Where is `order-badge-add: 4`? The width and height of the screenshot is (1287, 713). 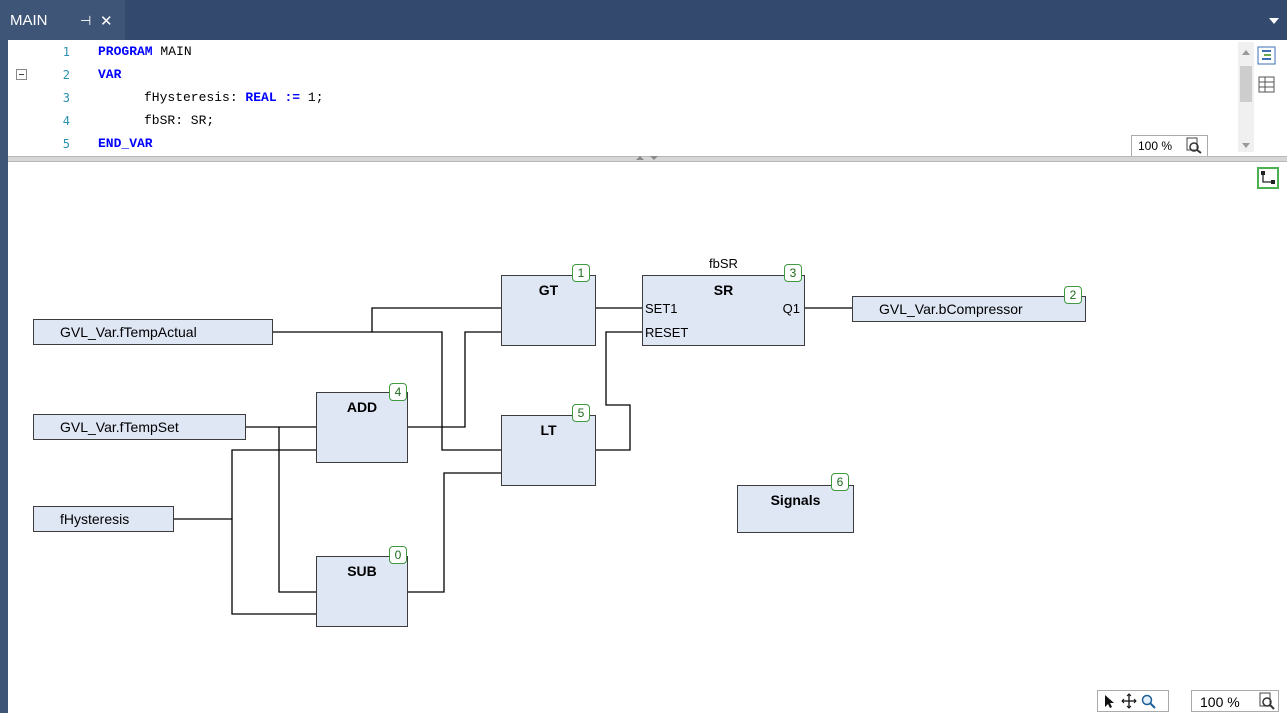 order-badge-add: 4 is located at coordinates (398, 392).